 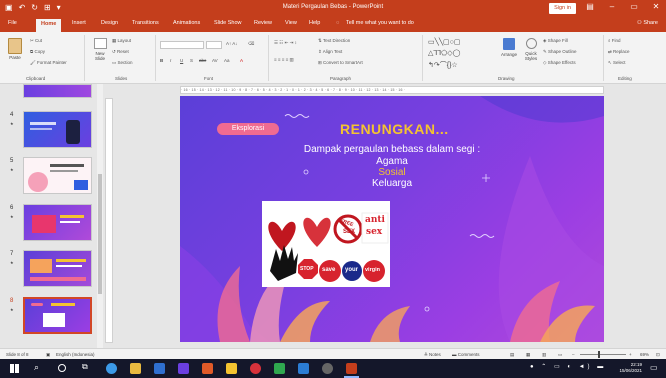 I want to click on select-button: ↖ Select, so click(x=617, y=63).